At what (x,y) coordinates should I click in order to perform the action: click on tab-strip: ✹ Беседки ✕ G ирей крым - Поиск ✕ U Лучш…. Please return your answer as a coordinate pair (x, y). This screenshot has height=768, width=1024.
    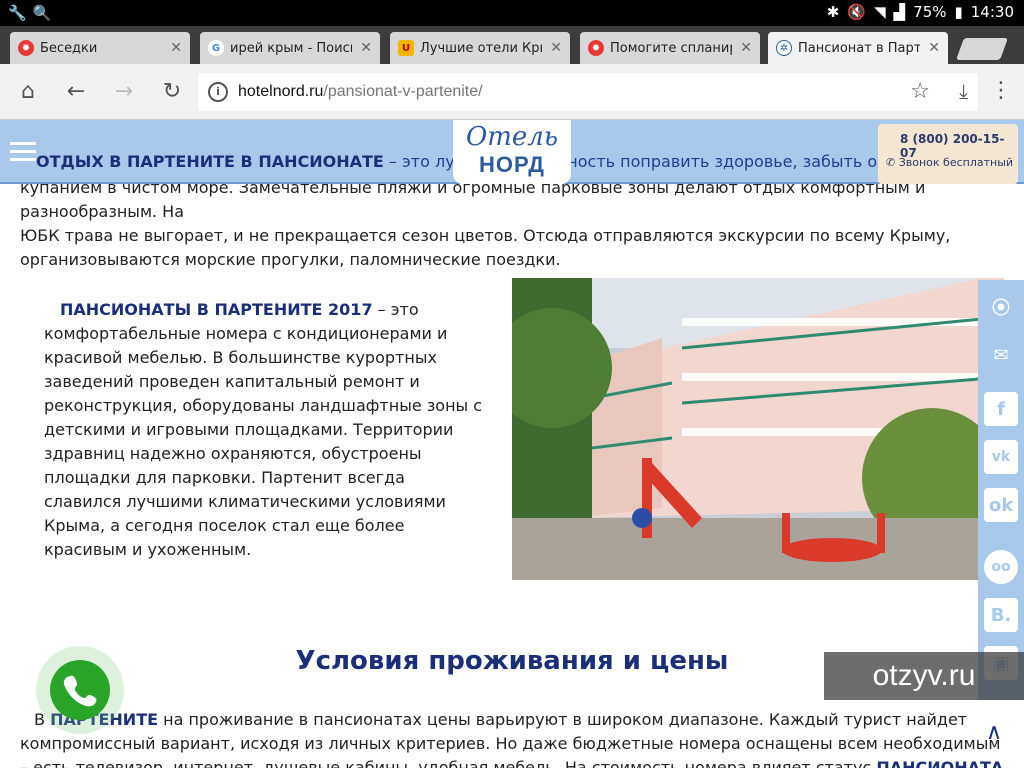
    Looking at the image, I should click on (512, 45).